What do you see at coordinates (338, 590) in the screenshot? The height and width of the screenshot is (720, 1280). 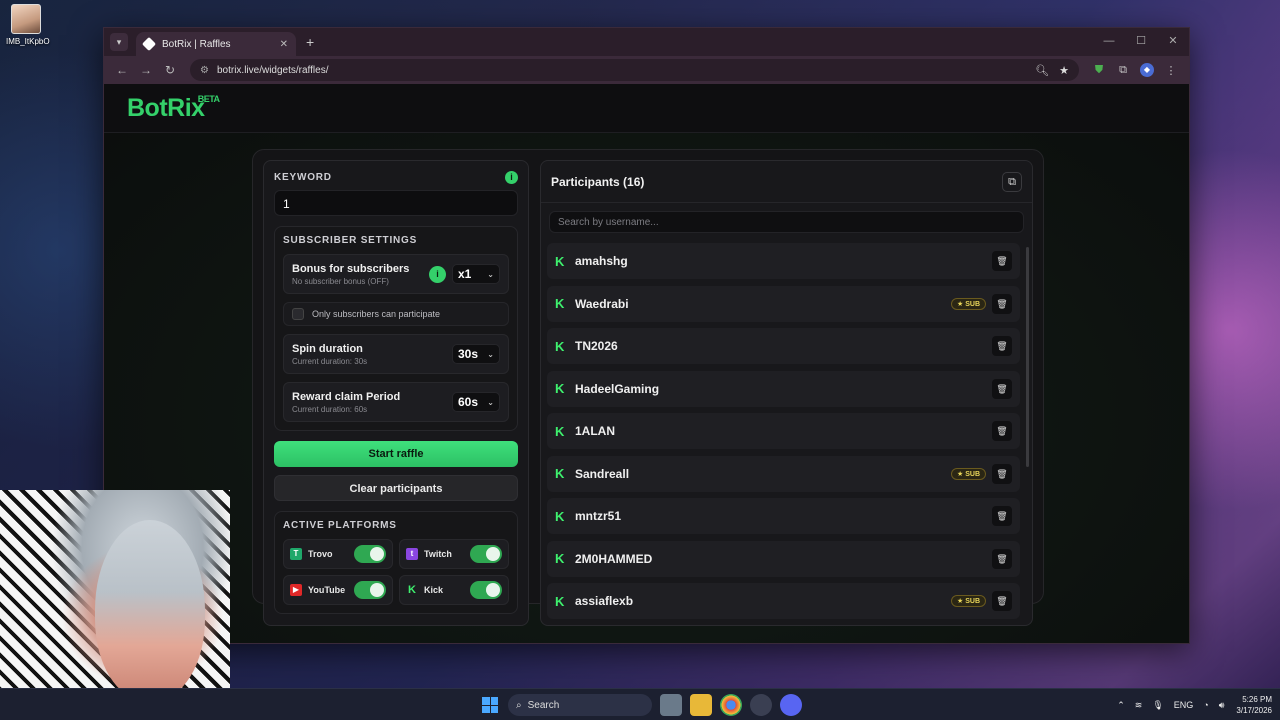 I see `platform-youtube: ▶ YouTube` at bounding box center [338, 590].